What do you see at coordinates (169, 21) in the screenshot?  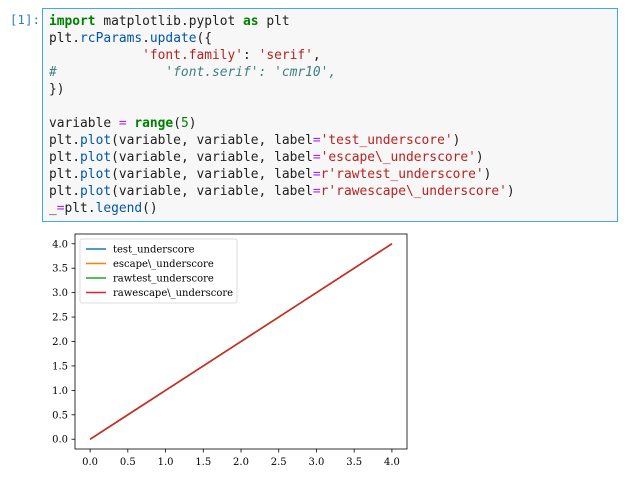 I see `code-token: matplotlib.pyplot` at bounding box center [169, 21].